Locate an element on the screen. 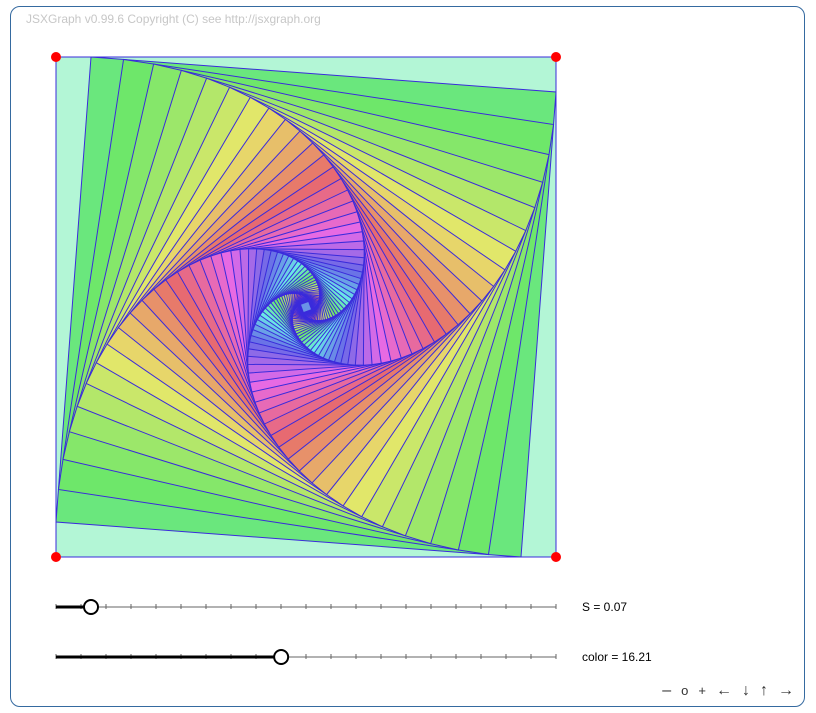  slider-color-value-label: color = 16.21 is located at coordinates (617, 657).